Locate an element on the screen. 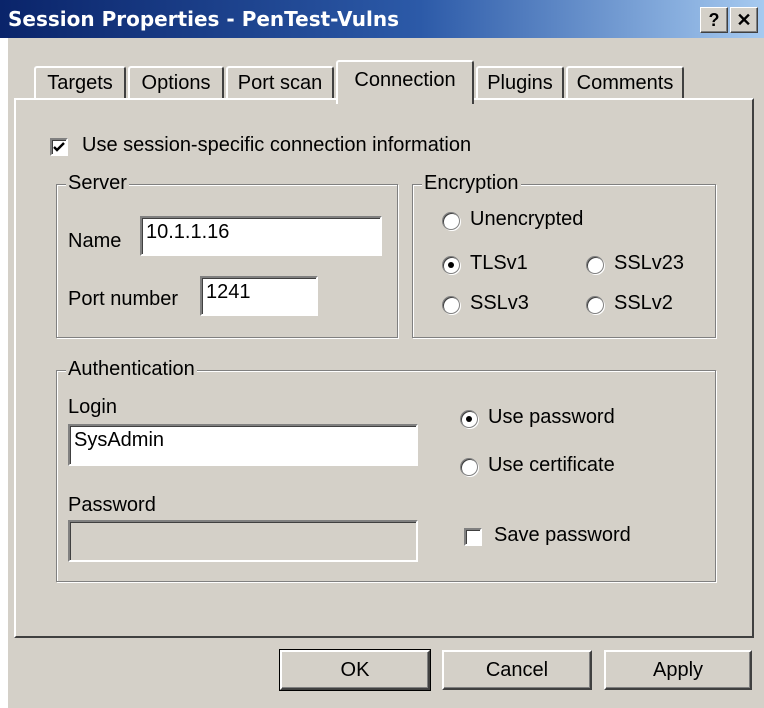 The width and height of the screenshot is (764, 708). tab-comments: Comments is located at coordinates (625, 83).